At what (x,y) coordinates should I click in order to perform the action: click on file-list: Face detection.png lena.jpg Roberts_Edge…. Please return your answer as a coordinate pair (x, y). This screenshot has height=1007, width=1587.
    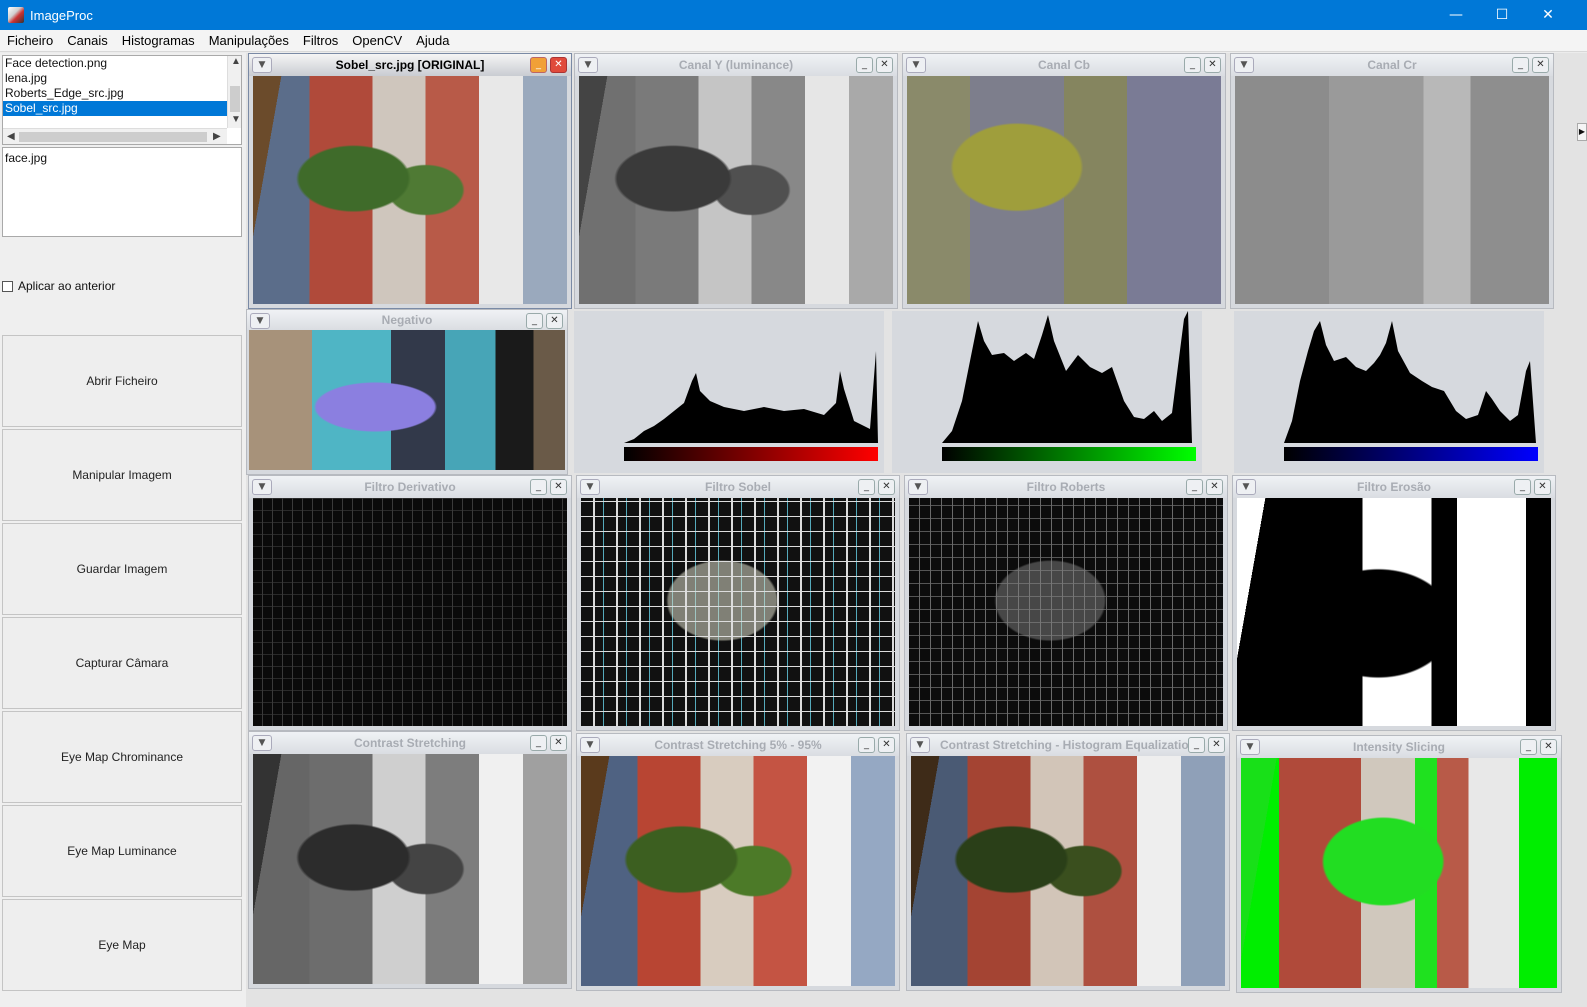
    Looking at the image, I should click on (122, 100).